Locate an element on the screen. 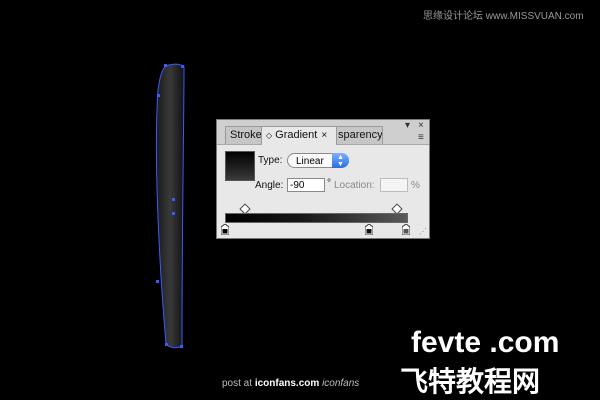 This screenshot has width=600, height=400. type-select: Linear ▲ ▼ is located at coordinates (318, 160).